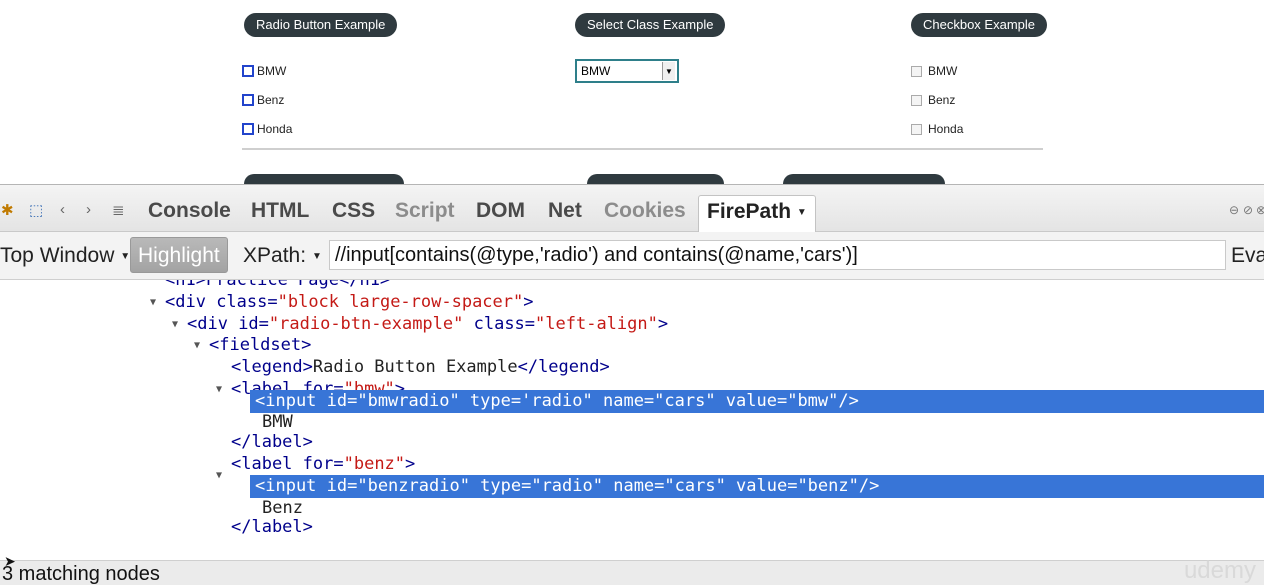 The height and width of the screenshot is (586, 1264). I want to click on xpath-selector: XPath: ▼, so click(282, 256).